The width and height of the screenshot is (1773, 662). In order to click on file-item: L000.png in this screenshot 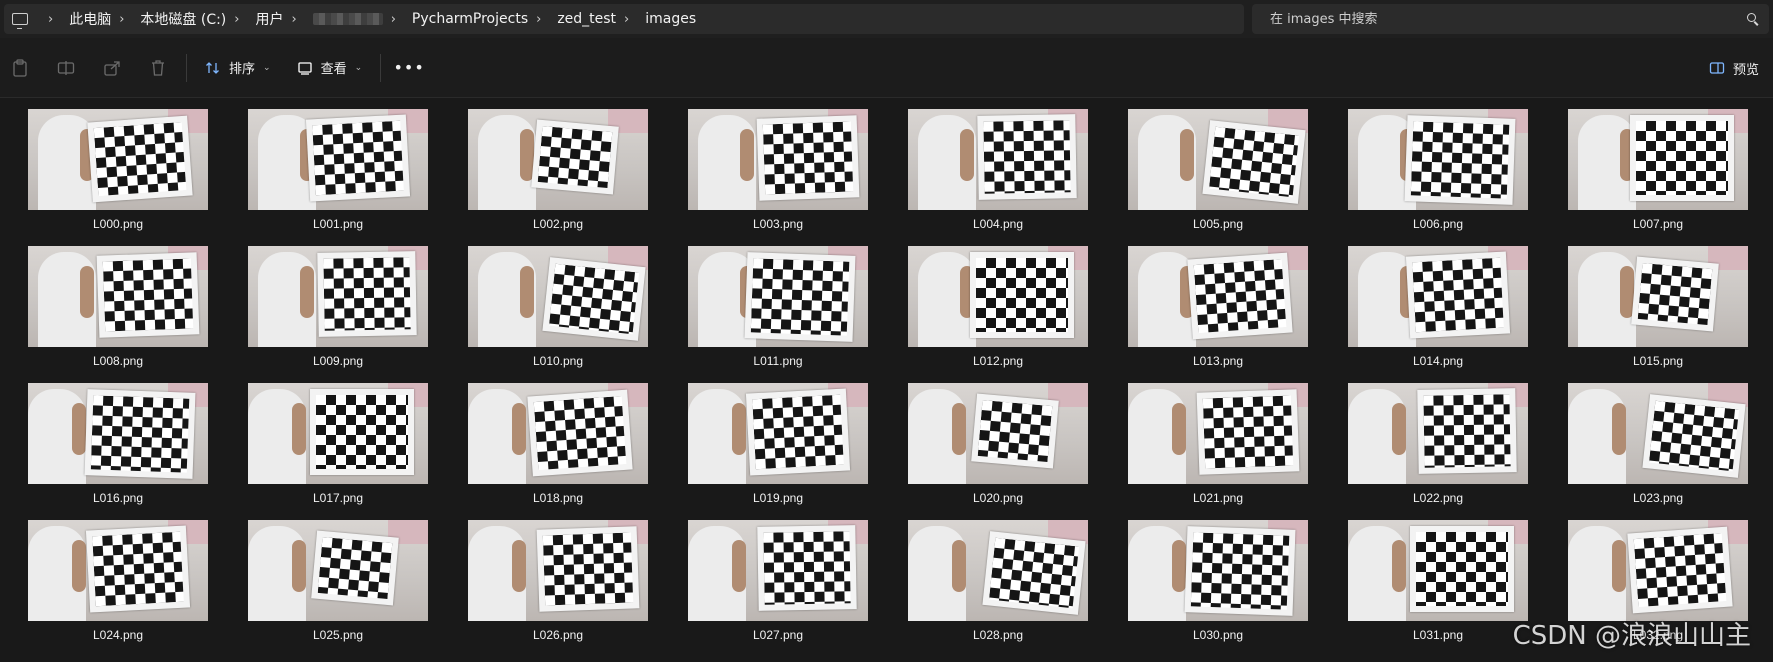, I will do `click(118, 177)`.